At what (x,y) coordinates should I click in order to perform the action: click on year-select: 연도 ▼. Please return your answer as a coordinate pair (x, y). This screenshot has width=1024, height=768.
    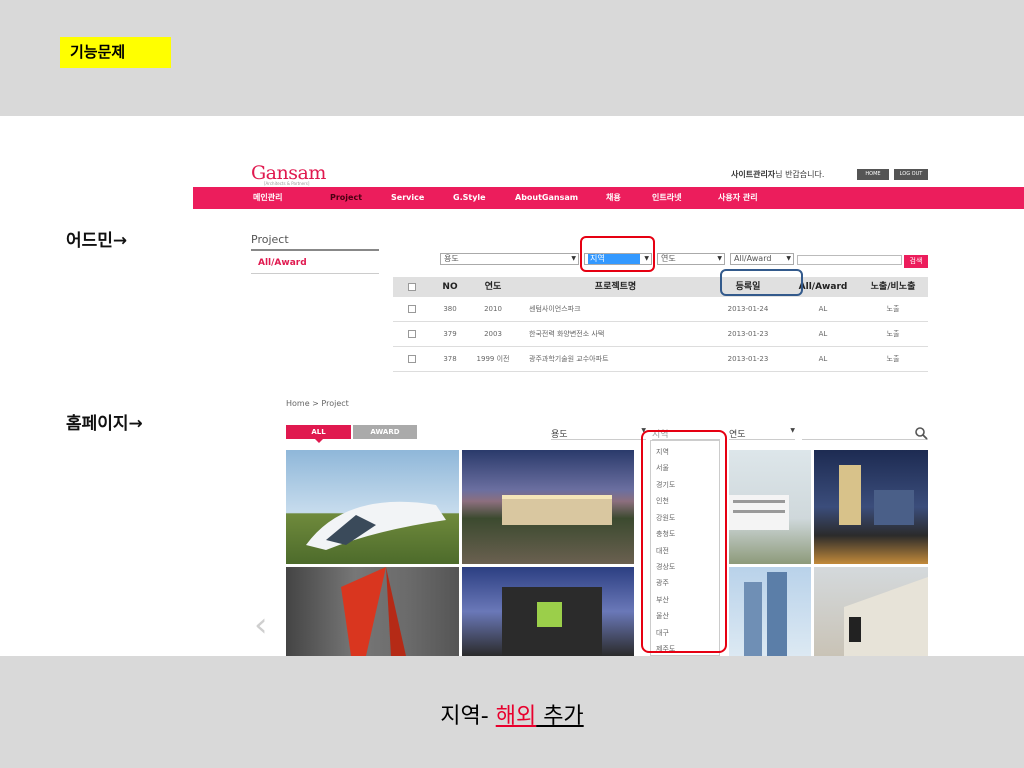
    Looking at the image, I should click on (691, 259).